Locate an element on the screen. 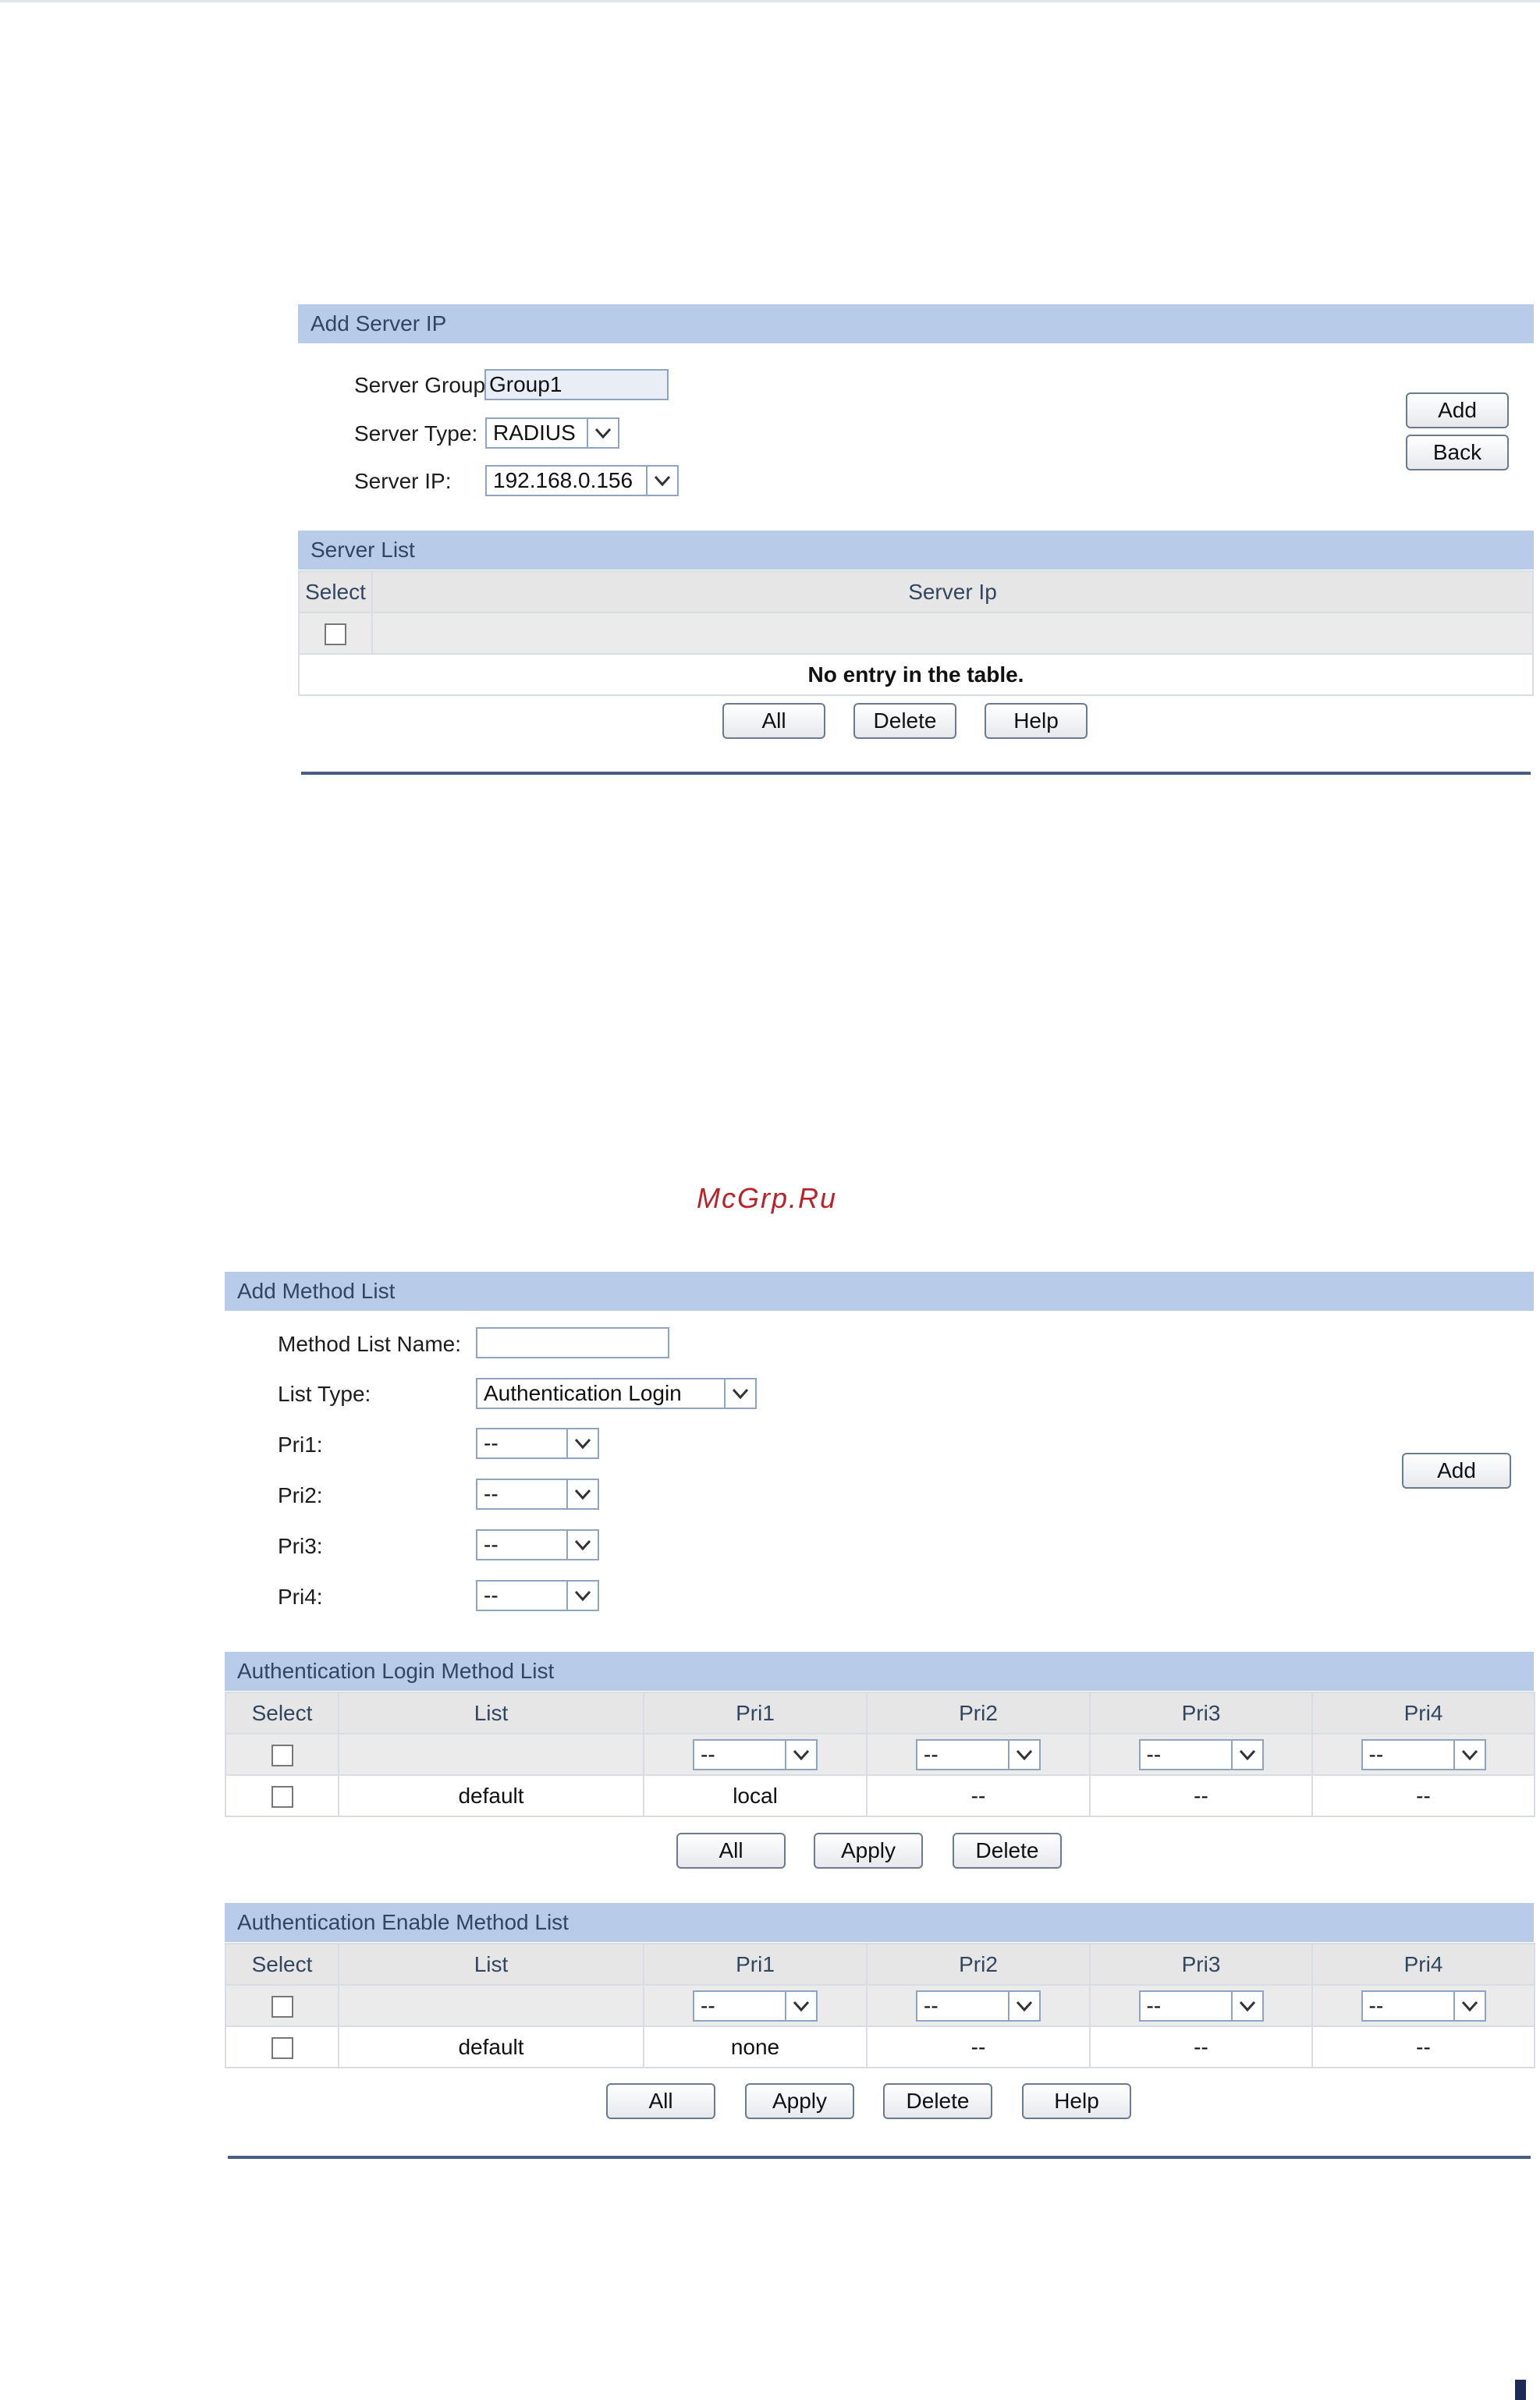 This screenshot has width=1540, height=2400. pri3-value: -- is located at coordinates (491, 1544).